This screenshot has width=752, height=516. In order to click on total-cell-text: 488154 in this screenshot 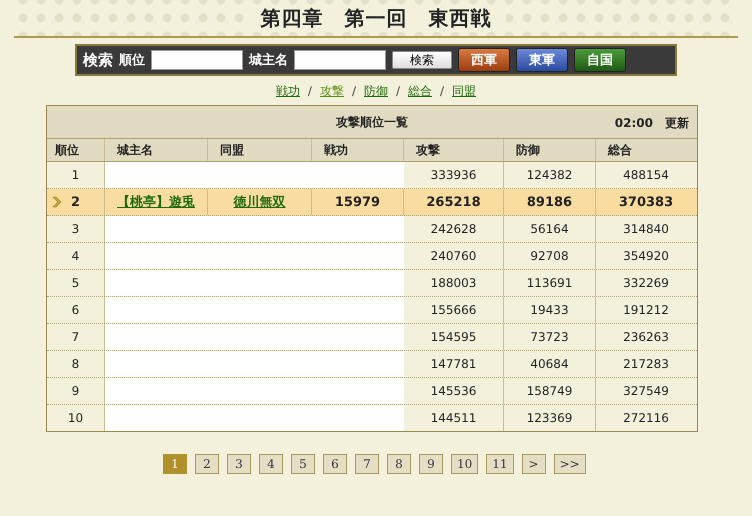, I will do `click(646, 175)`.